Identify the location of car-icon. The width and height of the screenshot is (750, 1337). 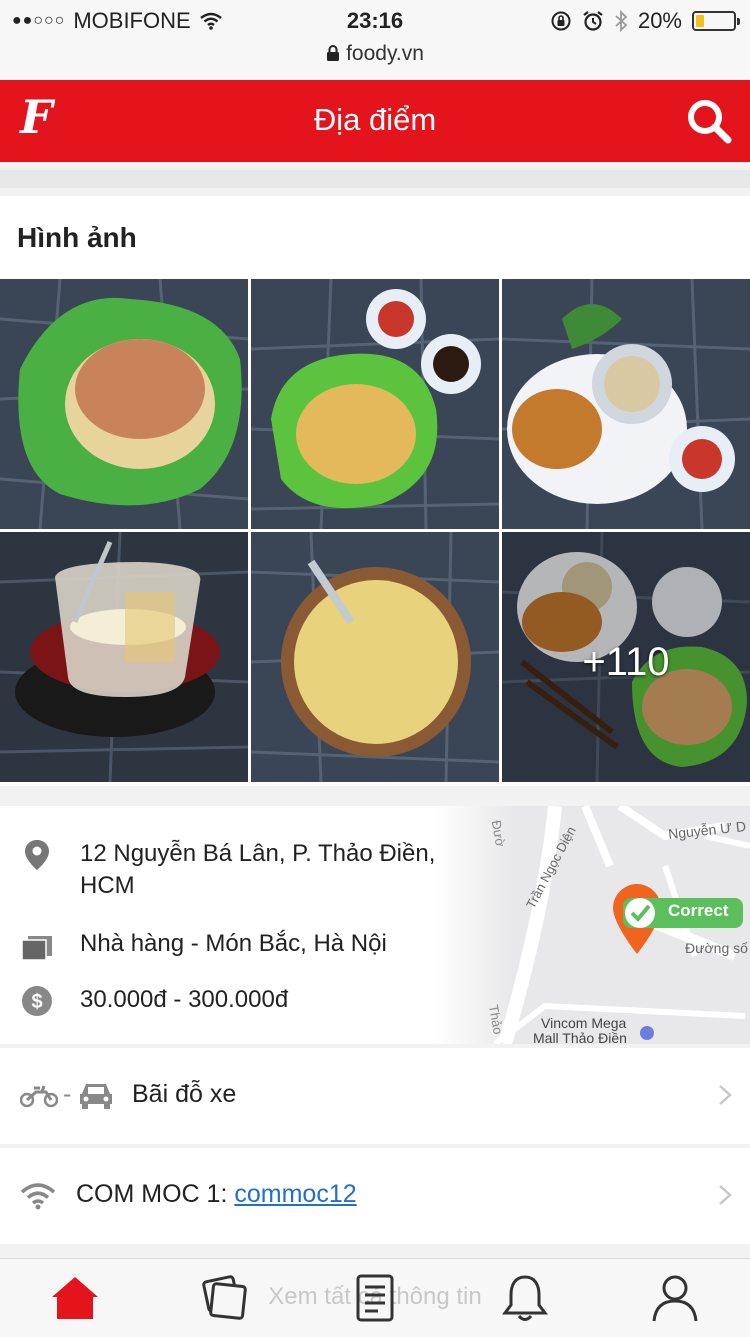
(96, 1096).